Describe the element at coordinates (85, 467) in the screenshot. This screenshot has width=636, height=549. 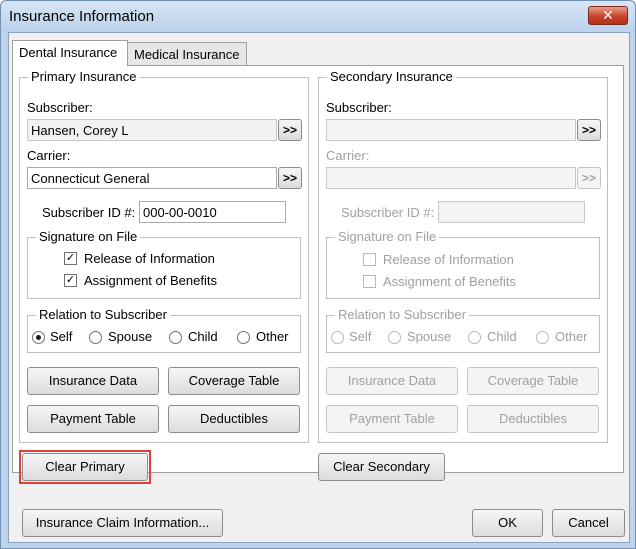
I see `clear-primary-button: Clear Primary` at that location.